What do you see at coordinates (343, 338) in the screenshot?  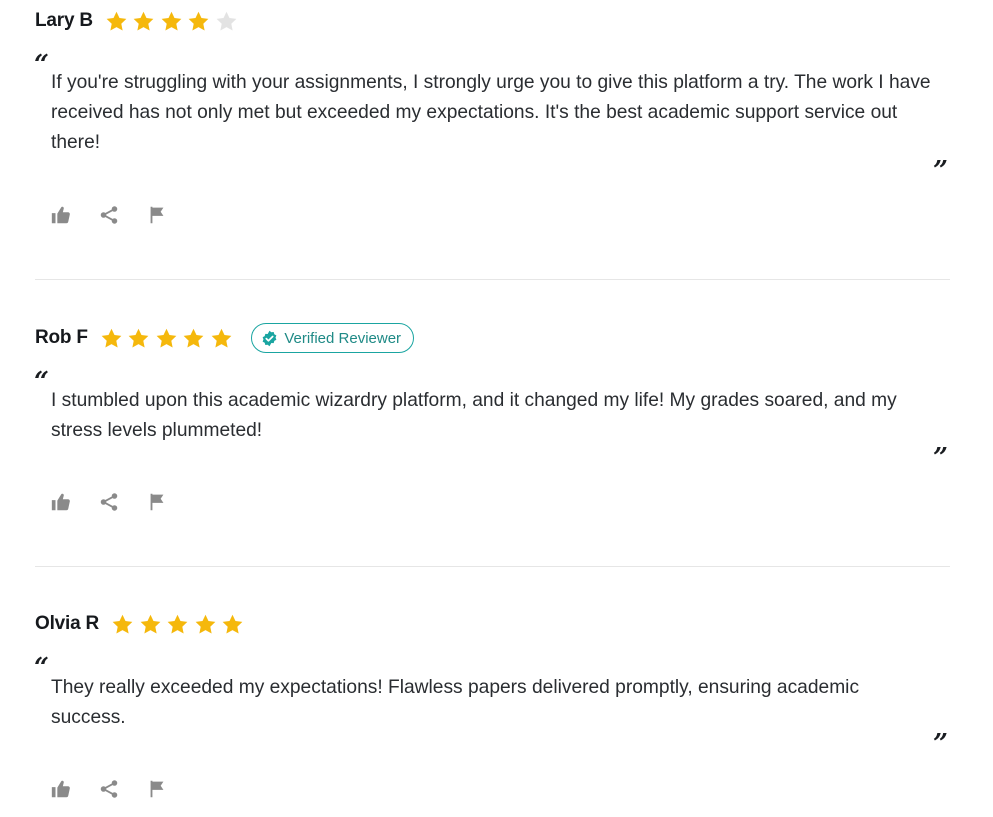 I see `verified-reviewer-label: Verified Reviewer` at bounding box center [343, 338].